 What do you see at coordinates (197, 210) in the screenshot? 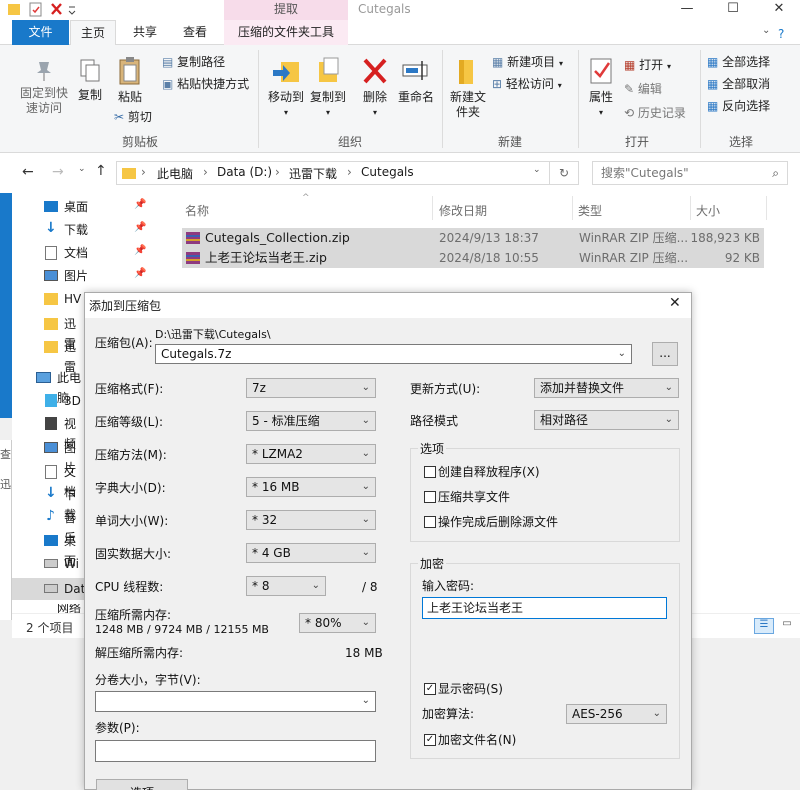
I see `column-name: 名称` at bounding box center [197, 210].